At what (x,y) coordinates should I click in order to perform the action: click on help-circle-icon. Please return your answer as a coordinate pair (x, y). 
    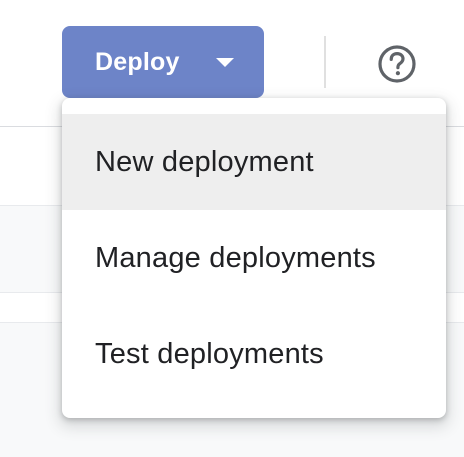
    Looking at the image, I should click on (397, 64).